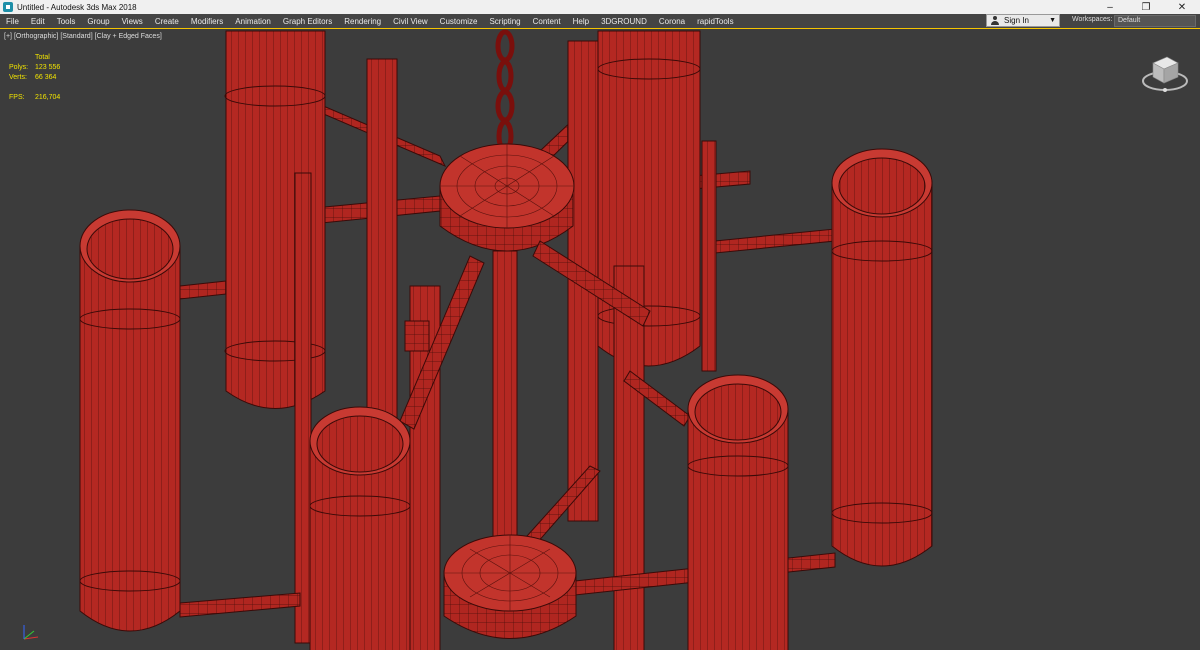 This screenshot has height=650, width=1200. I want to click on menu-views: Views, so click(132, 21).